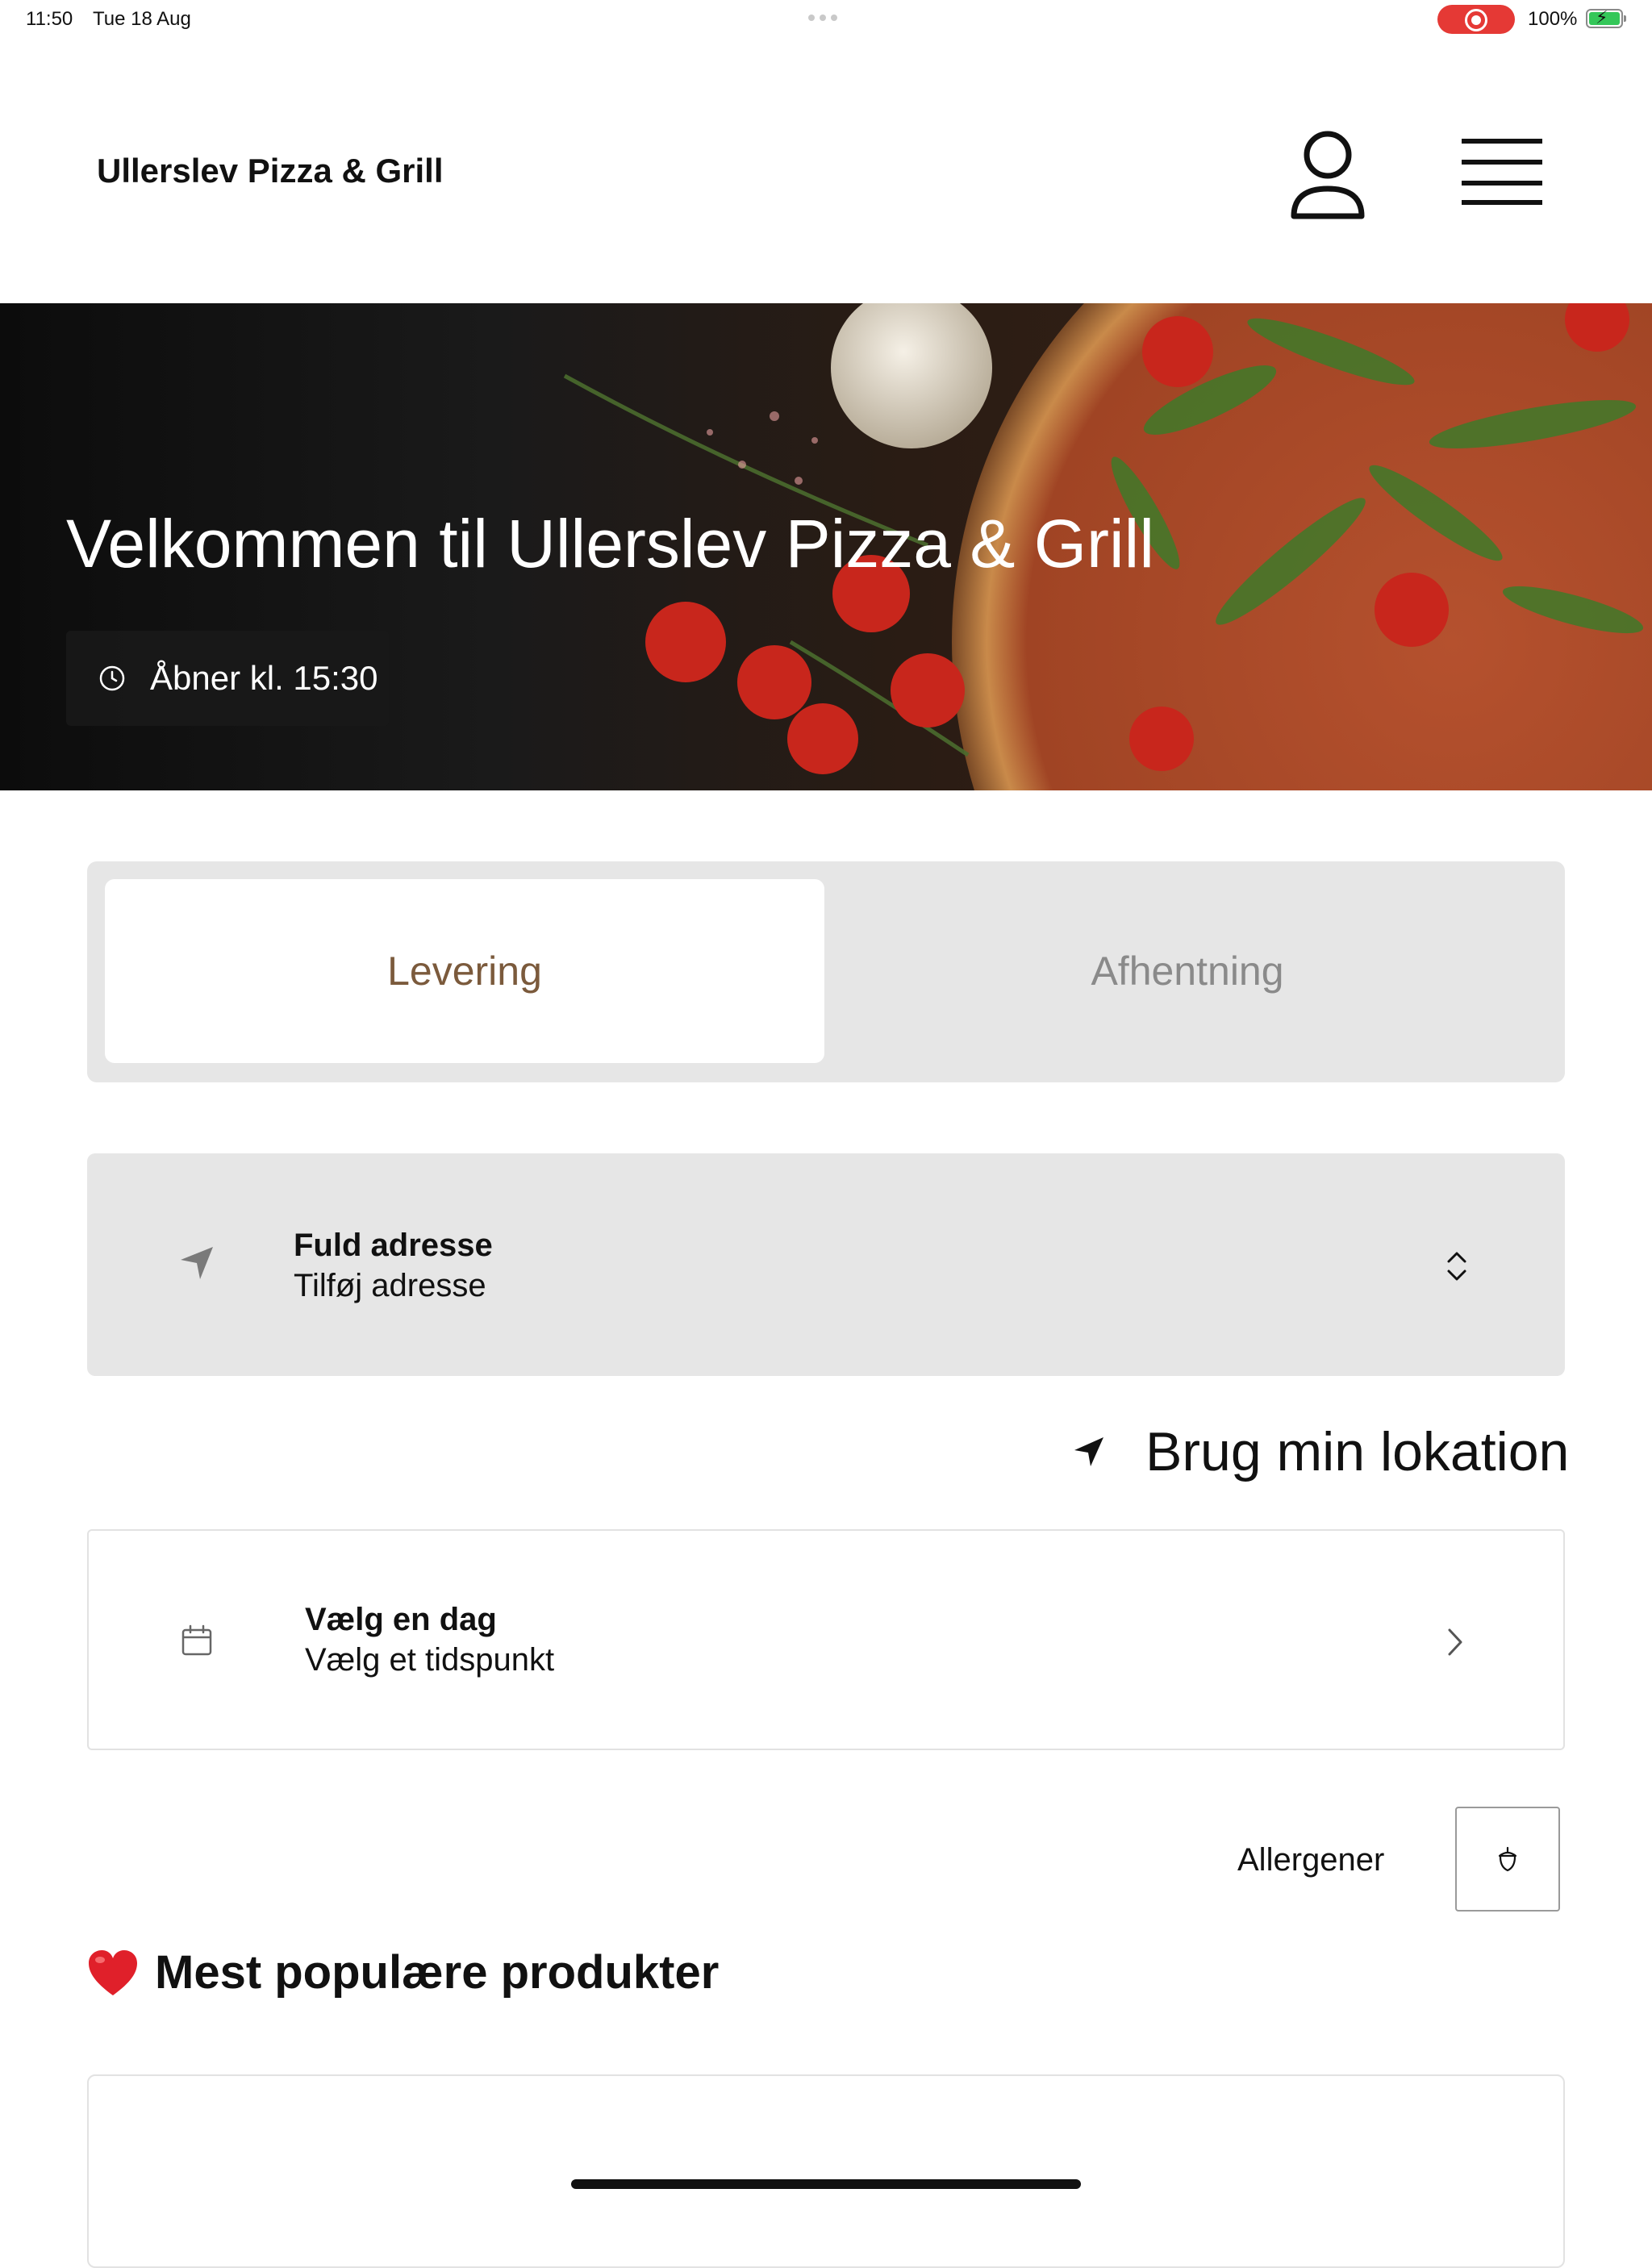 This screenshot has width=1652, height=2268. What do you see at coordinates (1088, 1451) in the screenshot?
I see `location-arrow-icon` at bounding box center [1088, 1451].